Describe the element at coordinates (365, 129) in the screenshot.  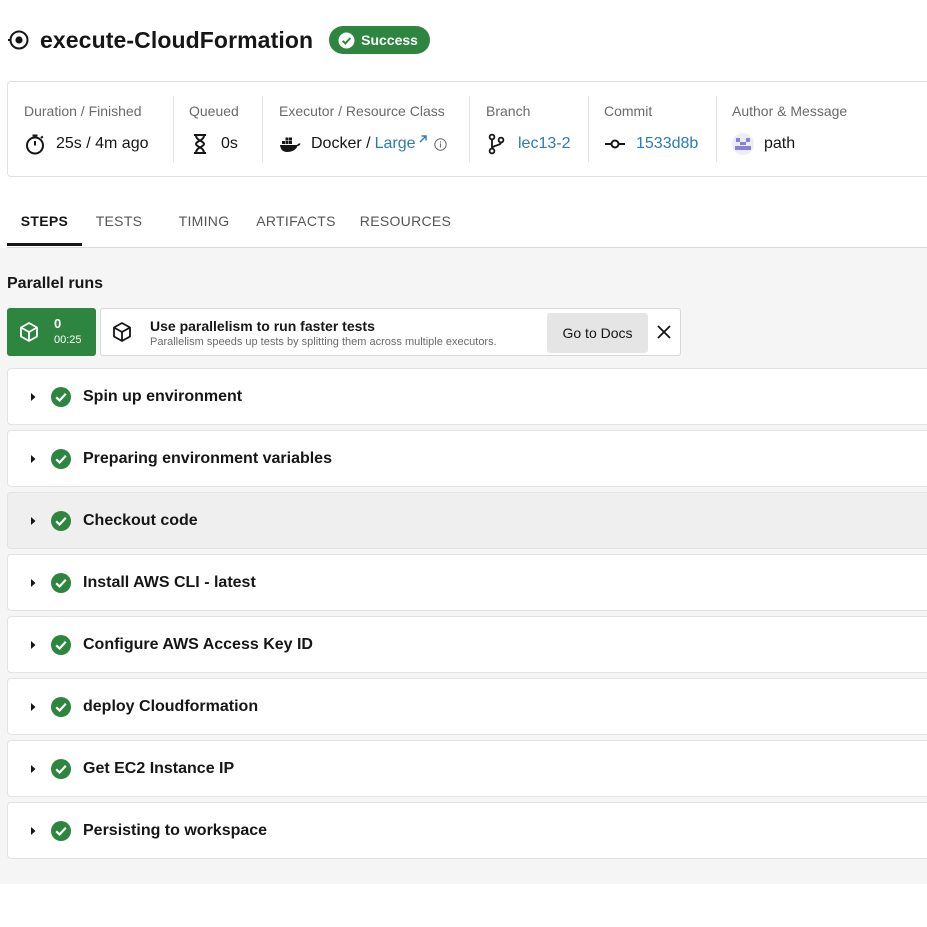
I see `meta-executor: Executor / Resource Class Docker / Large` at that location.